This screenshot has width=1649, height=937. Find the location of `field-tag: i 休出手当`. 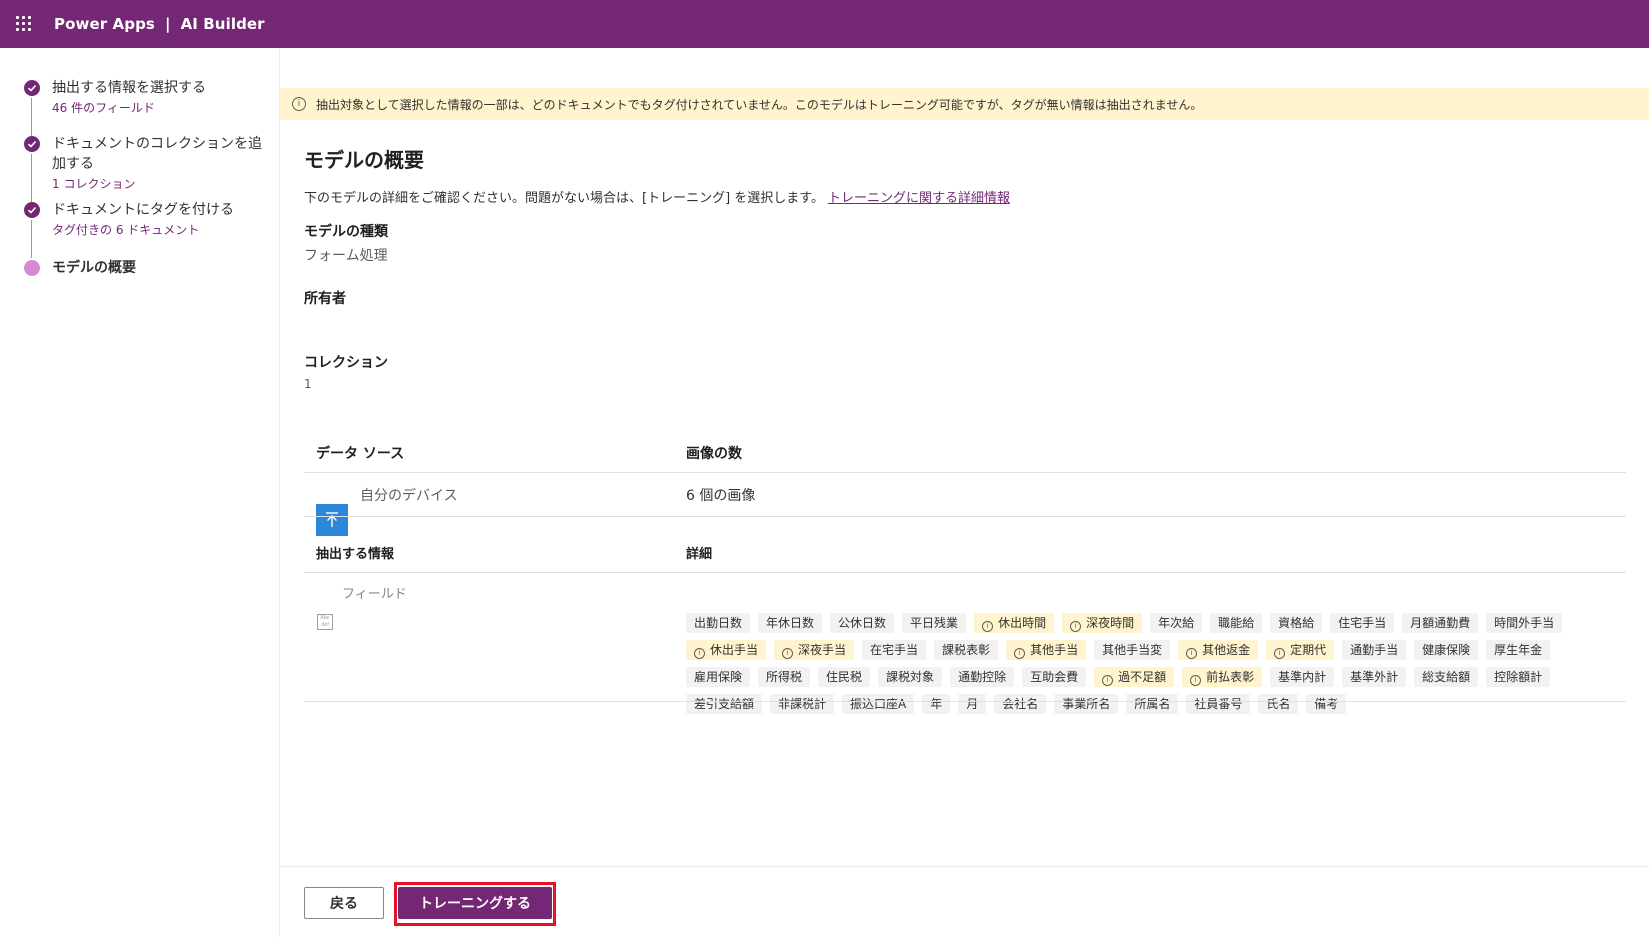

field-tag: i 休出手当 is located at coordinates (726, 650).